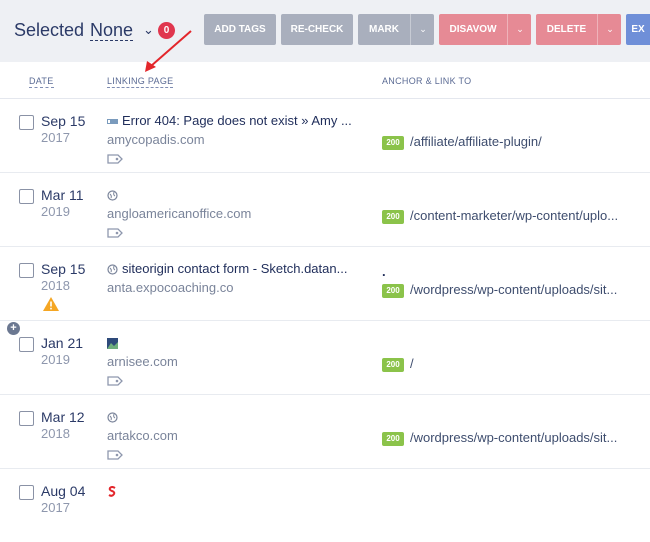  What do you see at coordinates (476, 141) in the screenshot?
I see `row-link-target: /affiliate/affiliate-plugin/` at bounding box center [476, 141].